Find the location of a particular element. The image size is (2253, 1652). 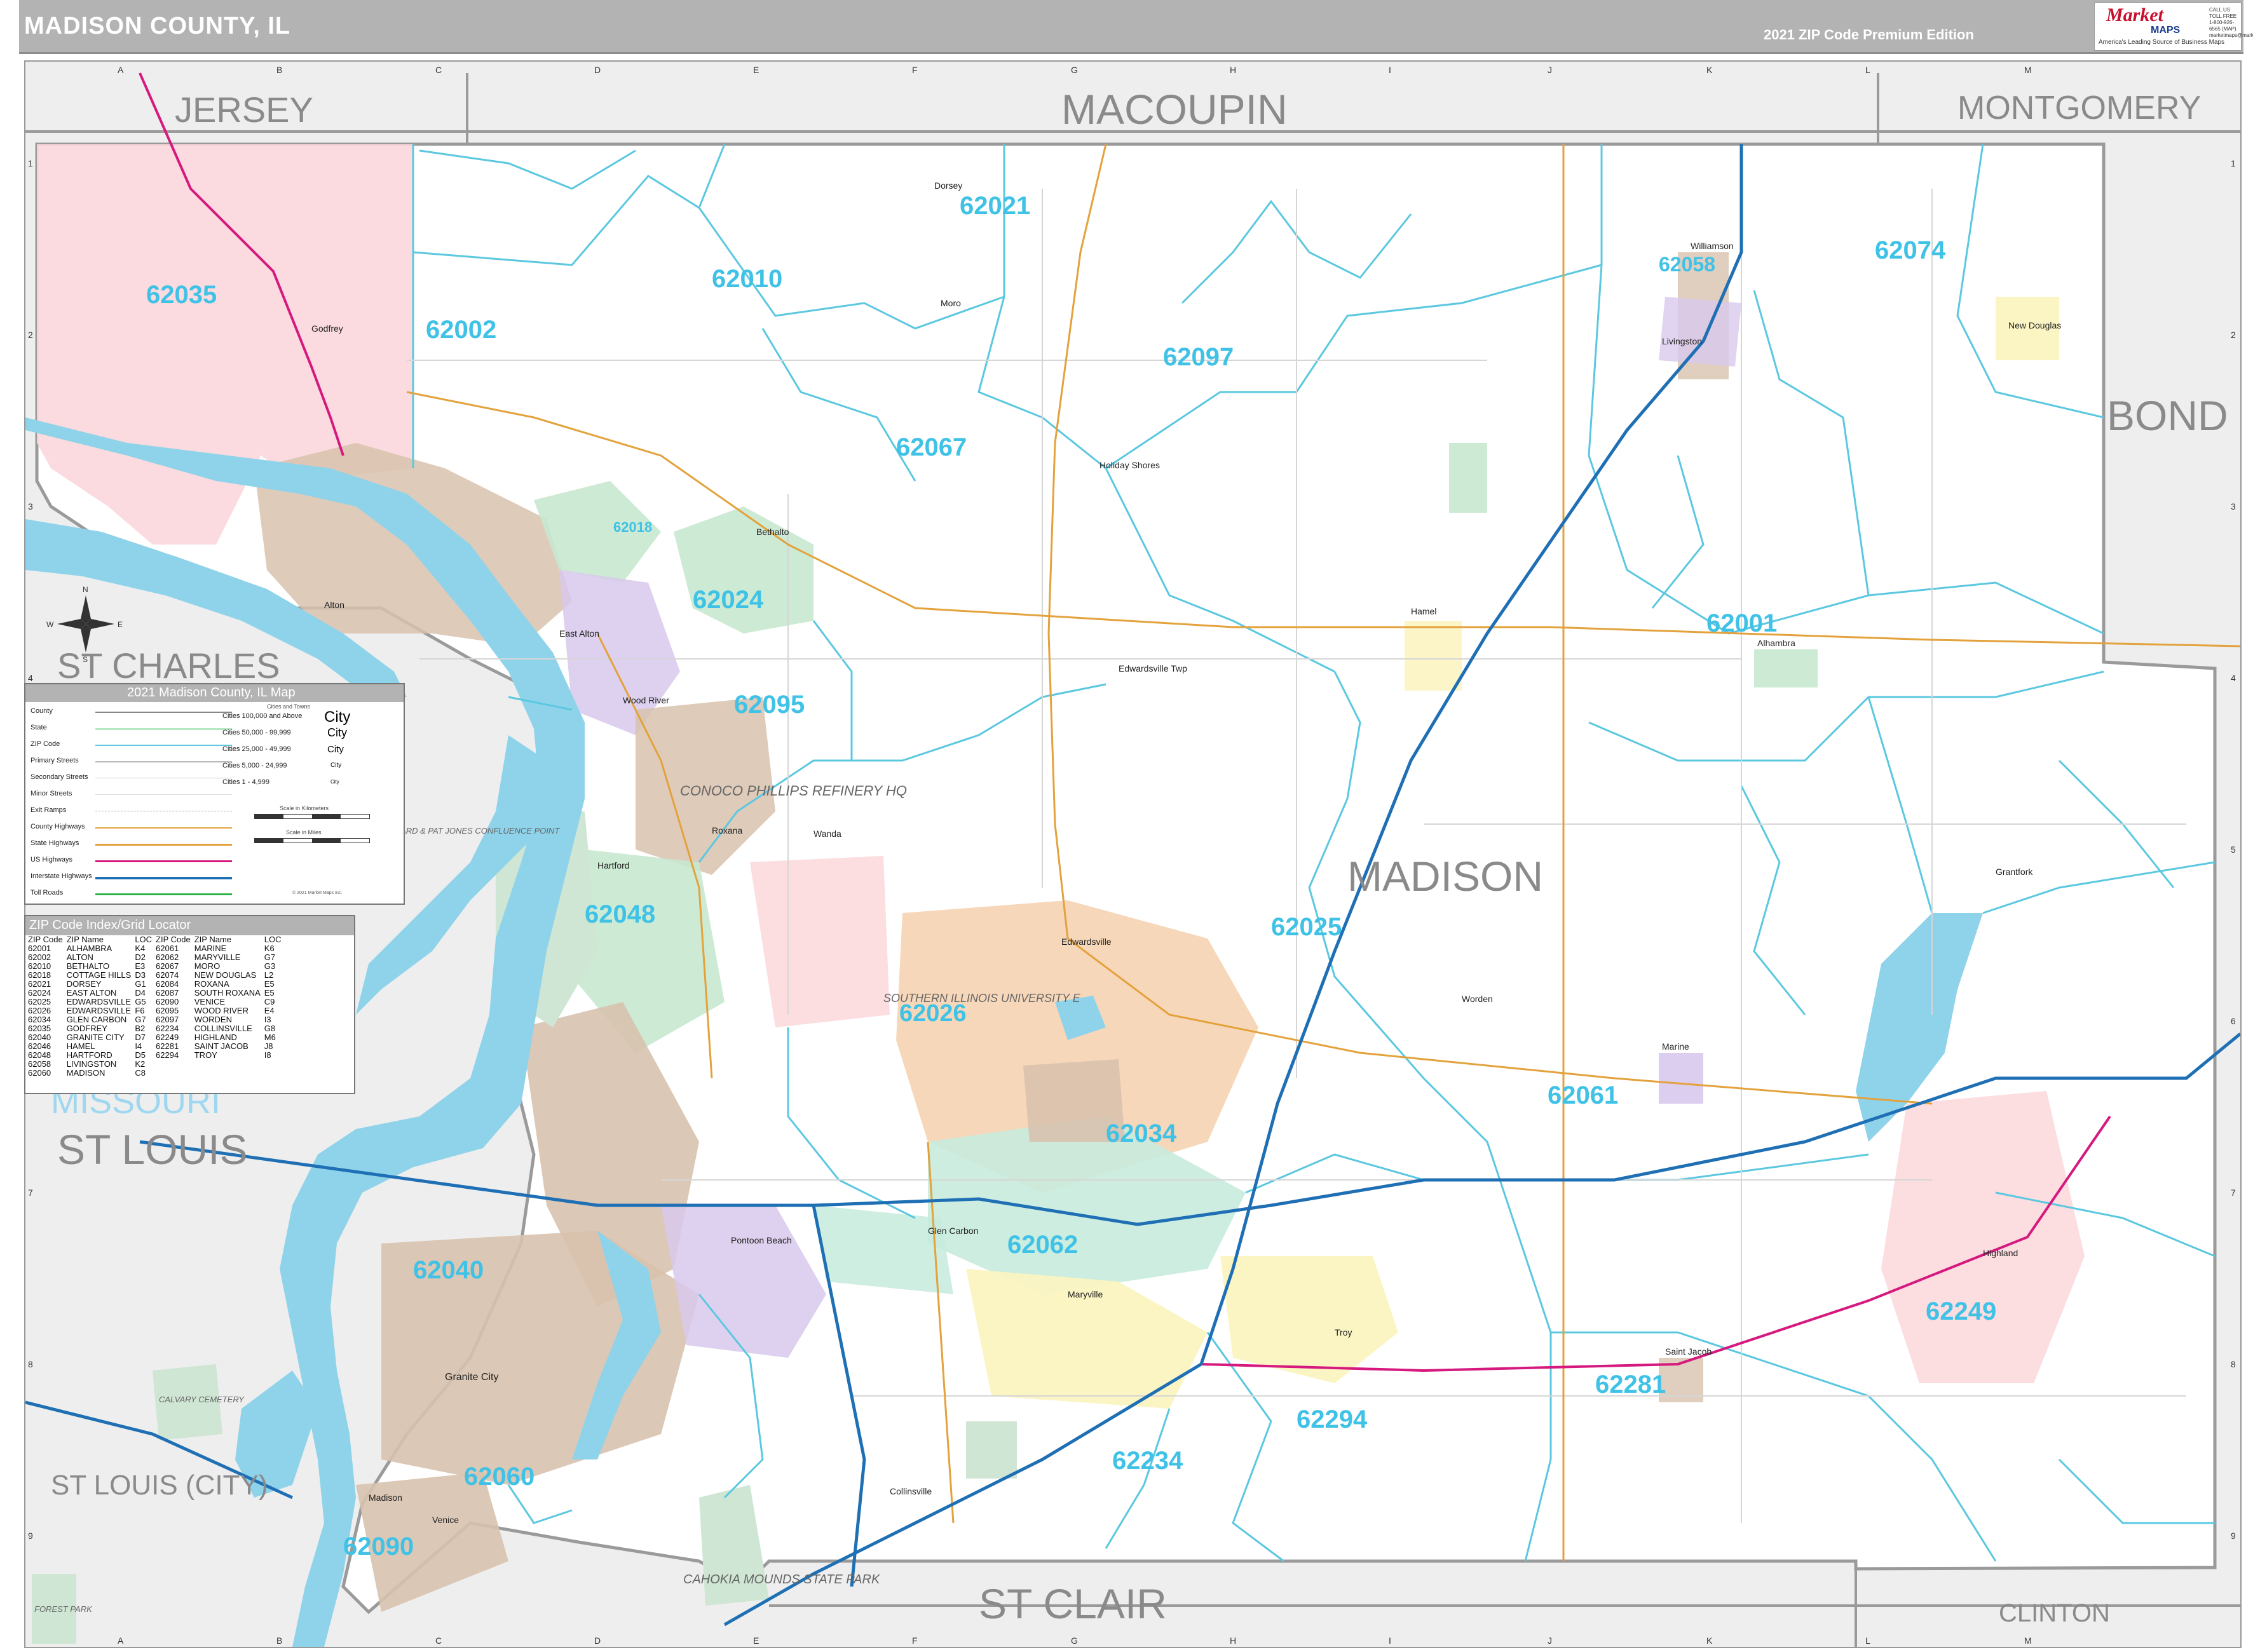

map-text-label: 9 is located at coordinates (30, 1536).